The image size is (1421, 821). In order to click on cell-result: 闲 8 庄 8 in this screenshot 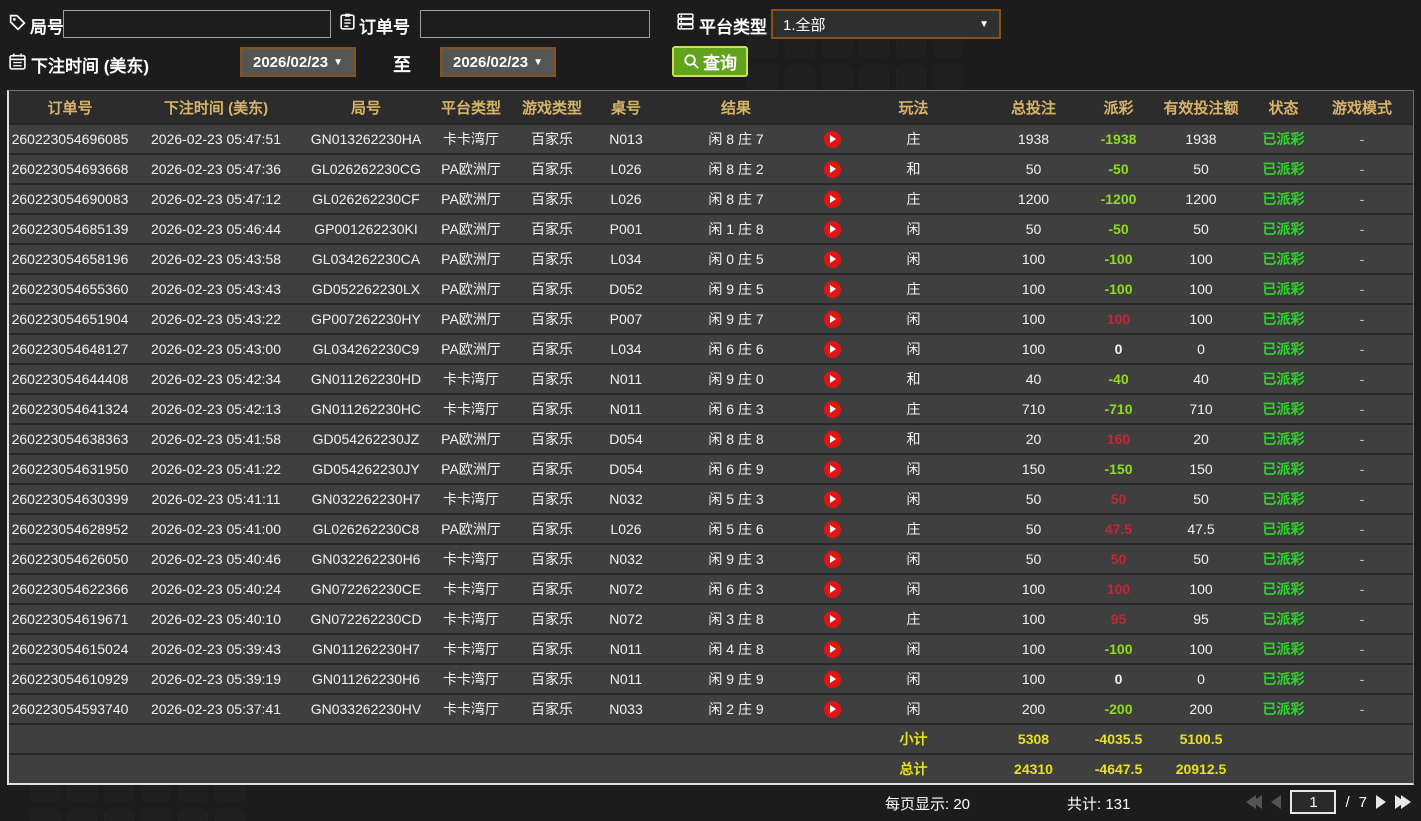, I will do `click(736, 439)`.